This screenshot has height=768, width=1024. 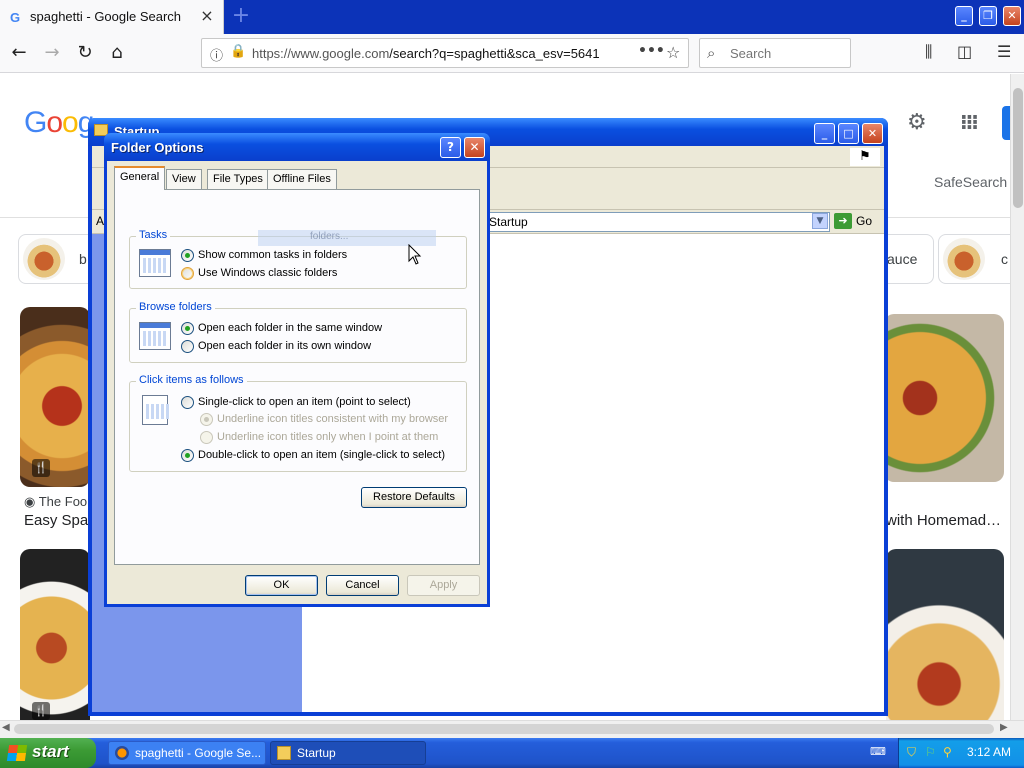 I want to click on folder-icon, so click(x=284, y=753).